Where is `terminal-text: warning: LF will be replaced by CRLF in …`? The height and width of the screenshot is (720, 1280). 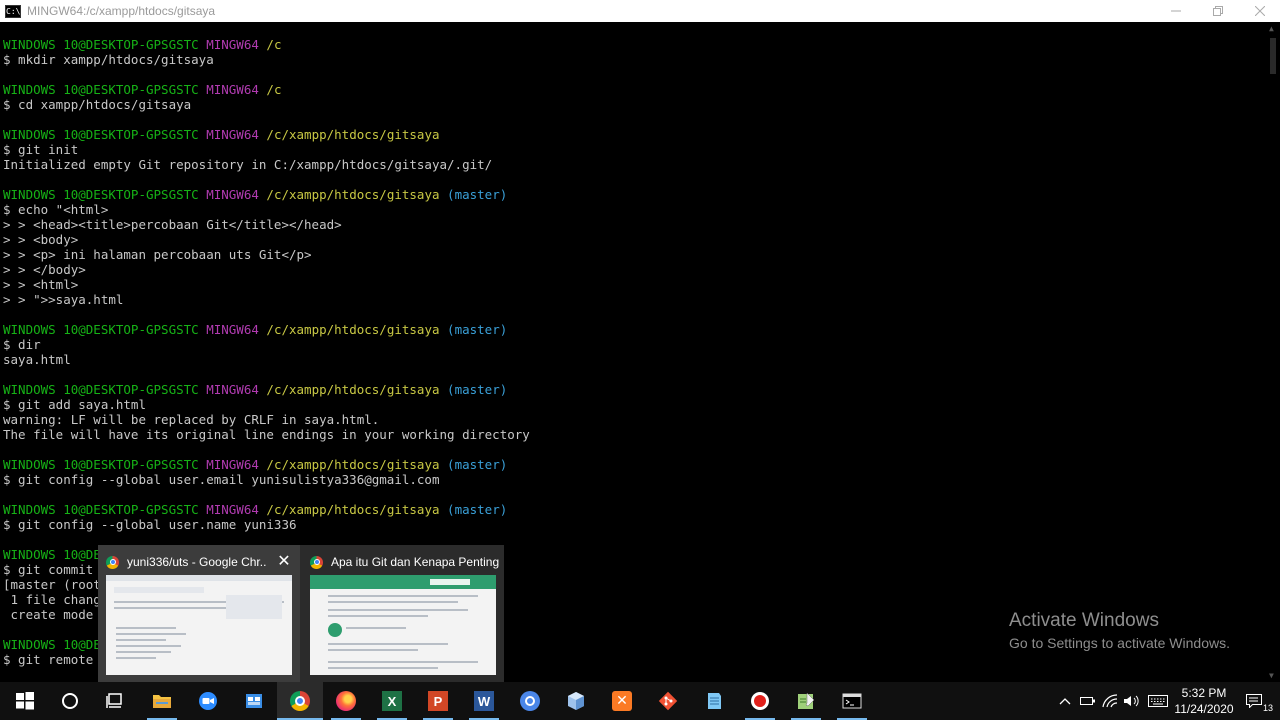
terminal-text: warning: LF will be replaced by CRLF in … is located at coordinates (191, 419).